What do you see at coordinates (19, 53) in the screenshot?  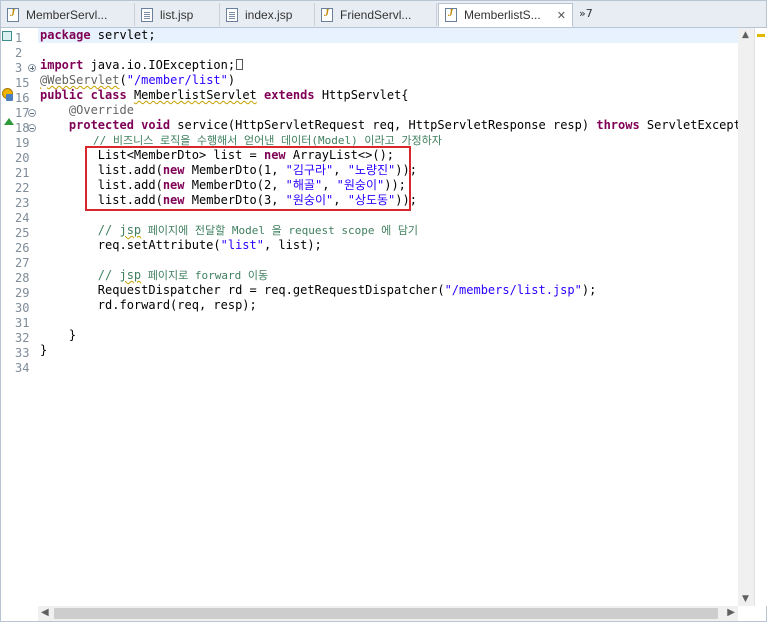 I see `line-number: 2` at bounding box center [19, 53].